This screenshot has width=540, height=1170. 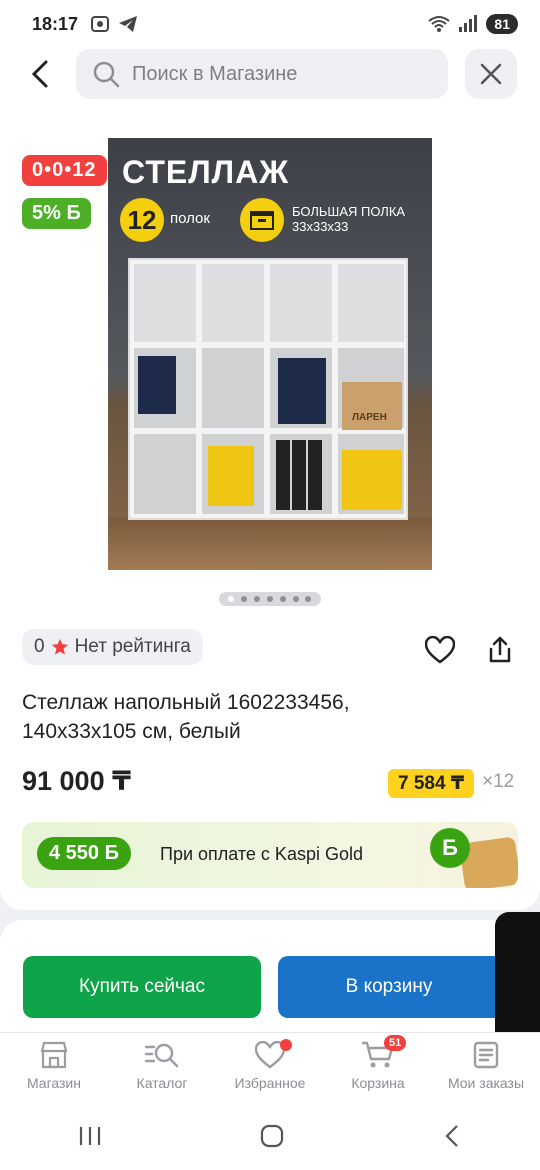 I want to click on buy-now-button: Купить сейчас, so click(x=142, y=987).